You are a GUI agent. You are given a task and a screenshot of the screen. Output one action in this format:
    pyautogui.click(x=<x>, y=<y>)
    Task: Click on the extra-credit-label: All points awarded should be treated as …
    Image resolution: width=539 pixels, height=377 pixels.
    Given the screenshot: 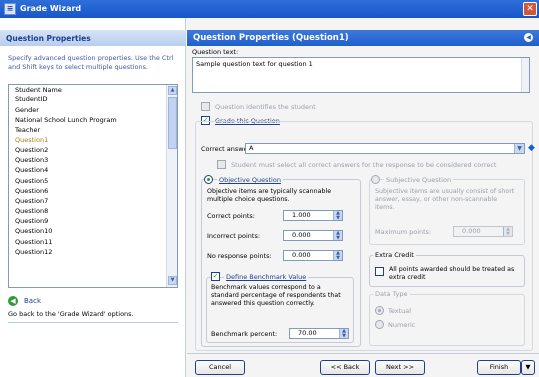 What is the action you would take?
    pyautogui.click(x=455, y=274)
    